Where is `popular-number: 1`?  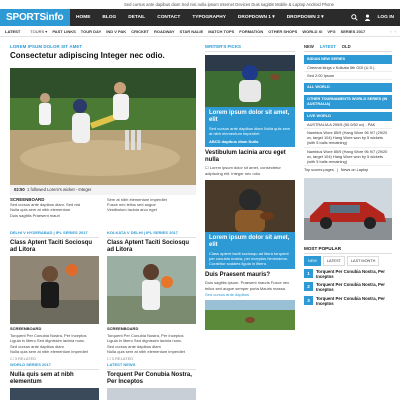
popular-number: 1 is located at coordinates (308, 273).